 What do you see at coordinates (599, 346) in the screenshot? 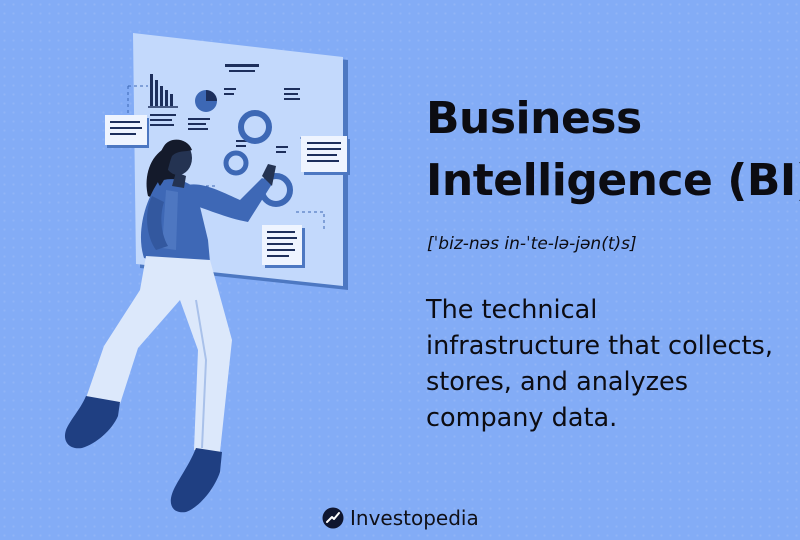
I see `definition-line-2: infrastructure that collects,` at bounding box center [599, 346].